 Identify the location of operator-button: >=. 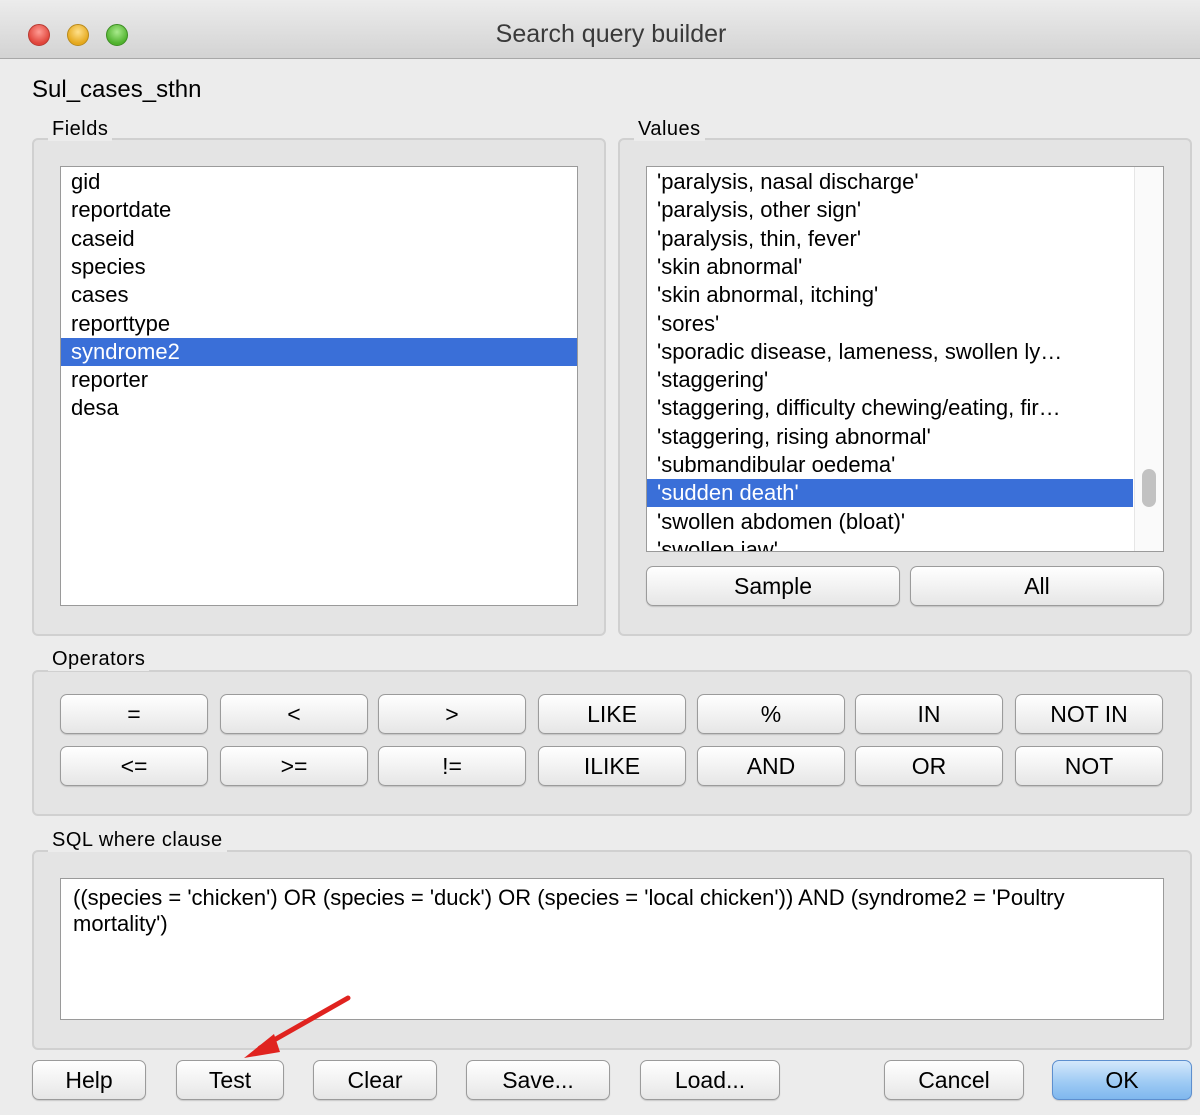
(294, 766).